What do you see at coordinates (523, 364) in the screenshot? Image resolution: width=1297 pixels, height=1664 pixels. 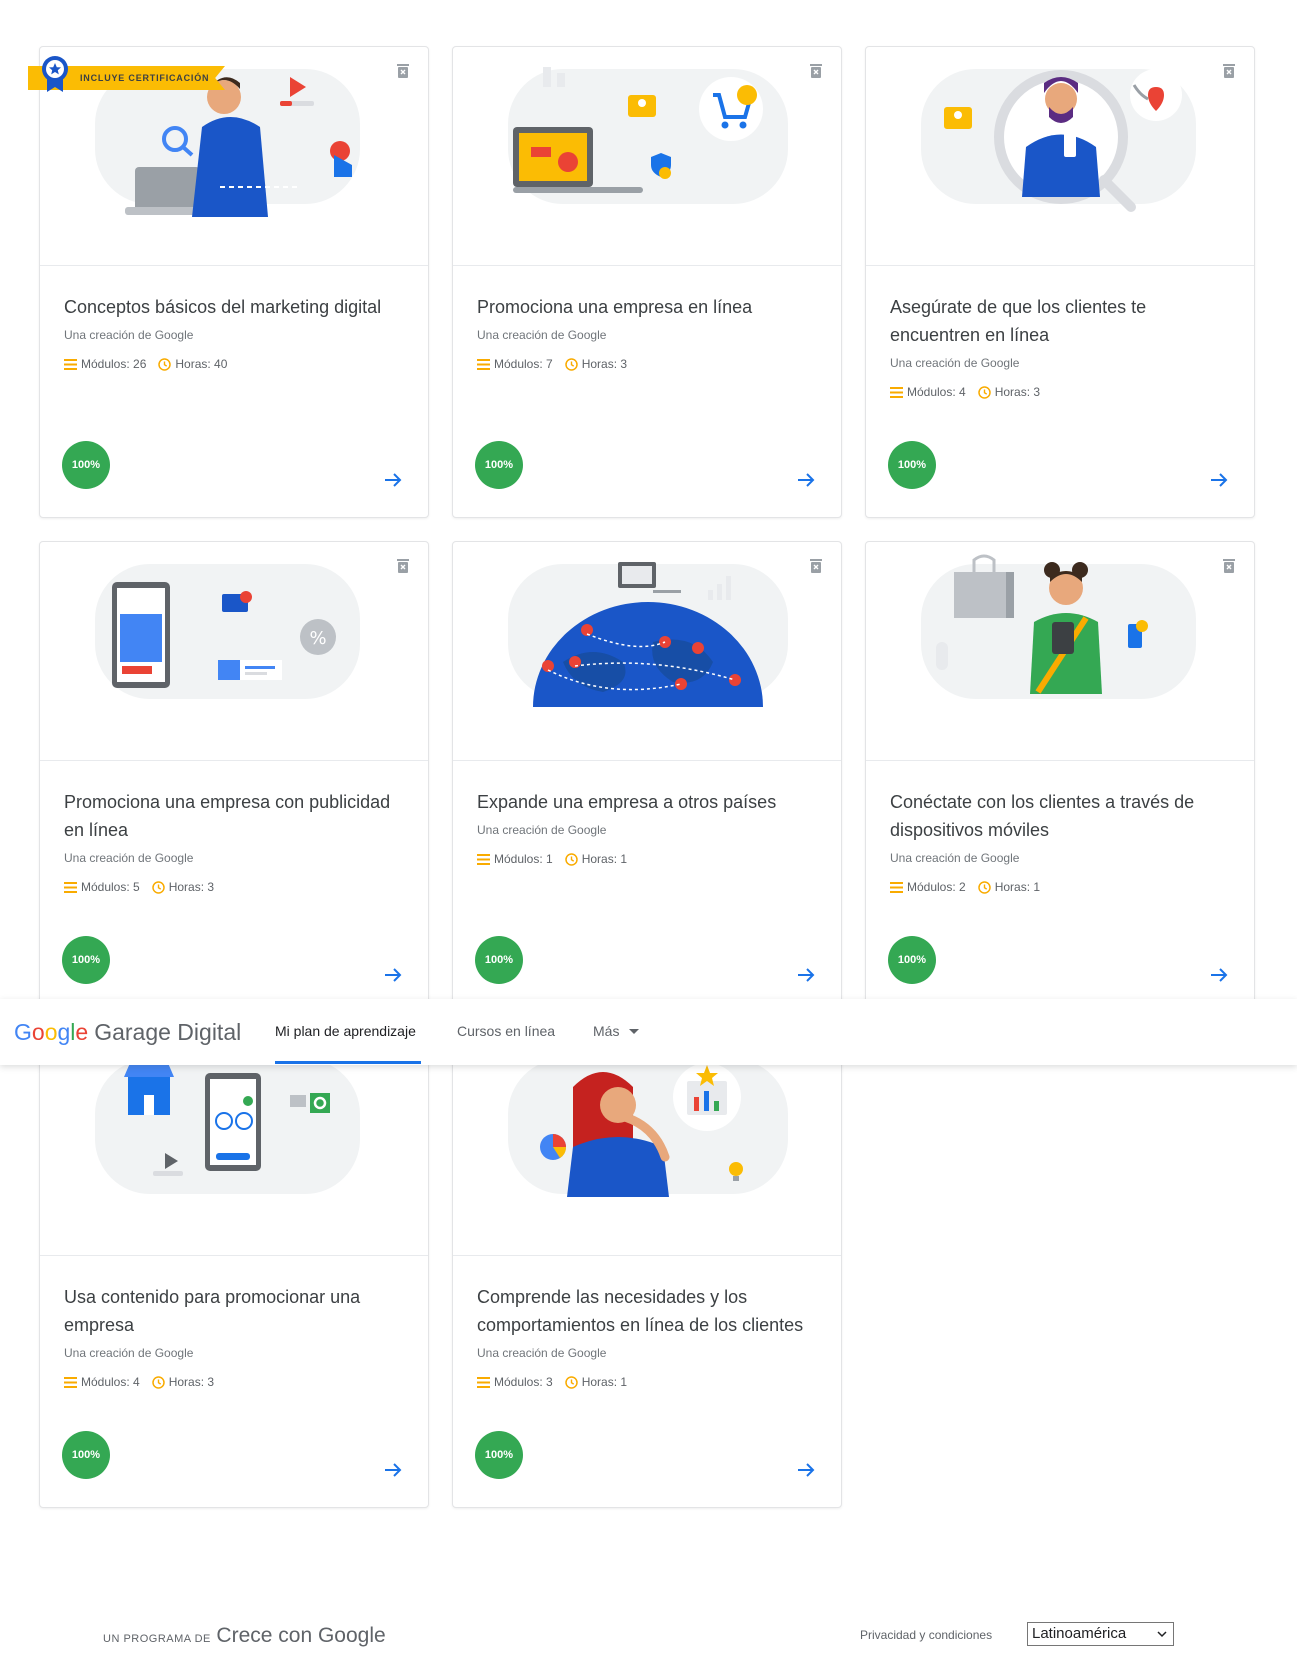 I see `course-modules: Módulos: 7` at bounding box center [523, 364].